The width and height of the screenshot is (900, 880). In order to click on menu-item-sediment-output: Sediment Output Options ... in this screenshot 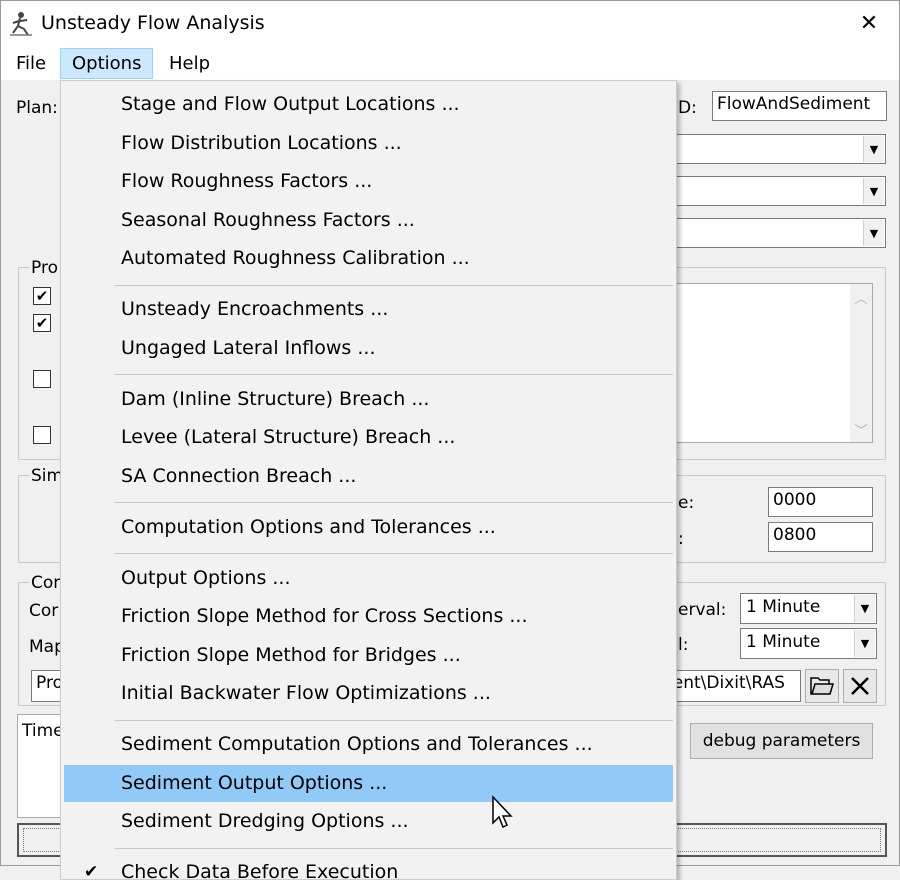, I will do `click(368, 783)`.